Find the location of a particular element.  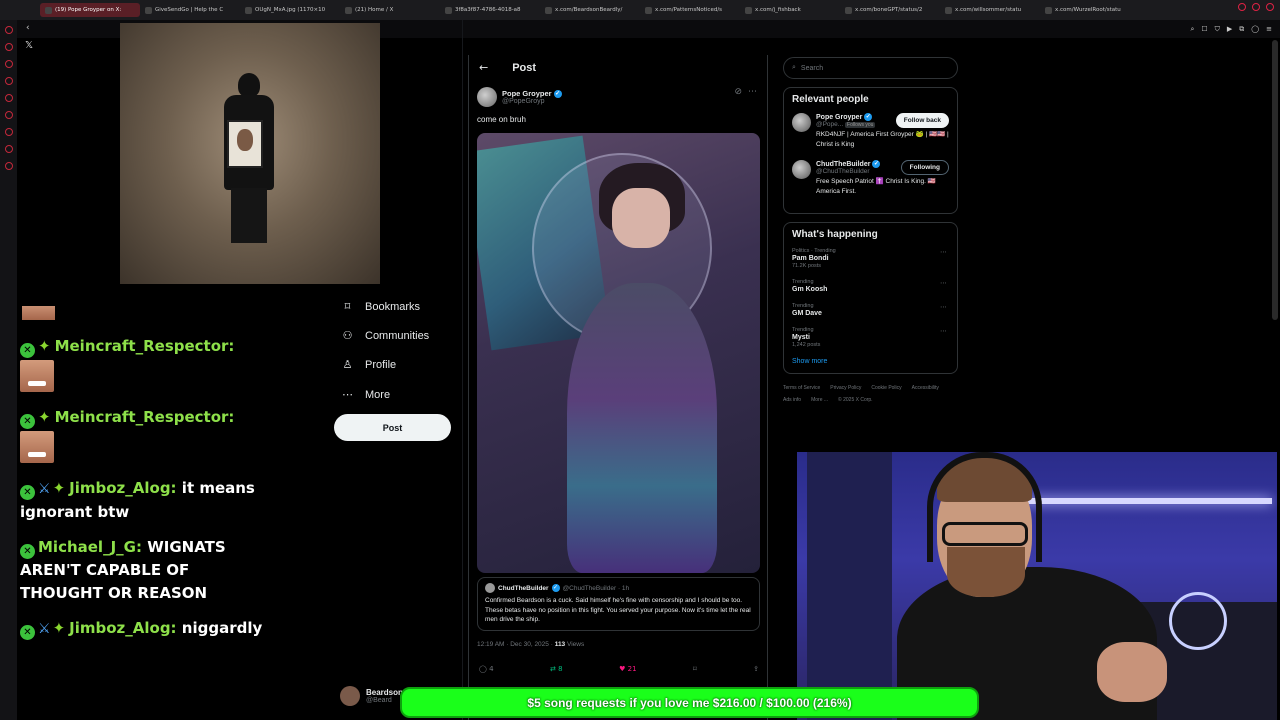

play-icon: ▶ is located at coordinates (1229, 29).